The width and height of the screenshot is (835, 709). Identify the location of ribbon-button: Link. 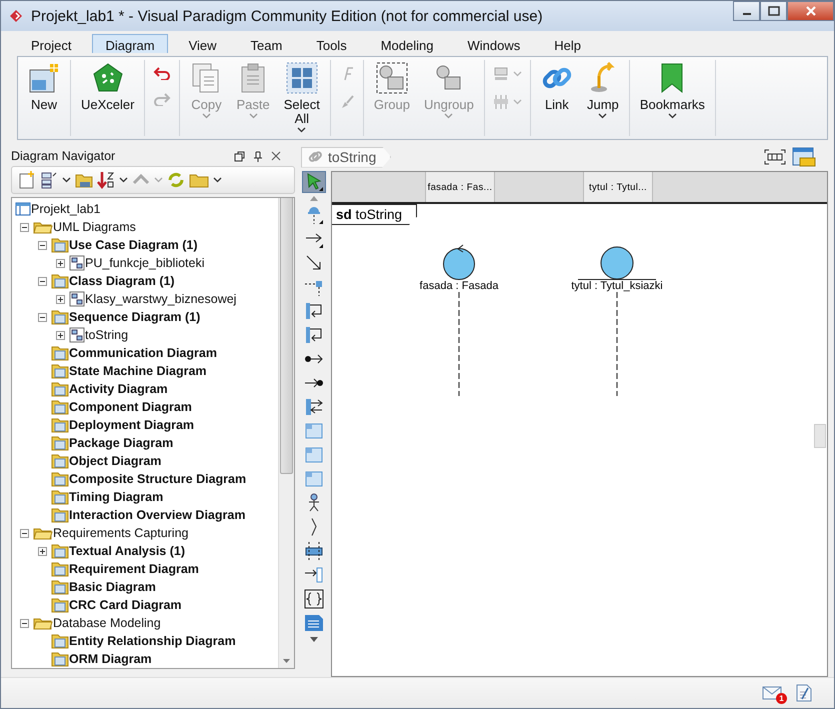
(556, 98).